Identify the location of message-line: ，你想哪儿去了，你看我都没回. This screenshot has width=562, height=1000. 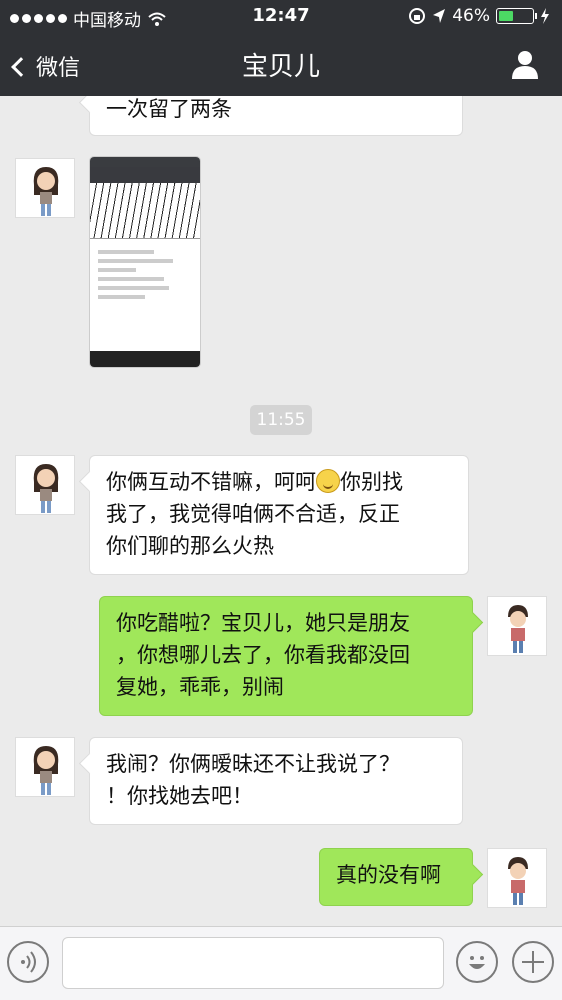
(263, 655).